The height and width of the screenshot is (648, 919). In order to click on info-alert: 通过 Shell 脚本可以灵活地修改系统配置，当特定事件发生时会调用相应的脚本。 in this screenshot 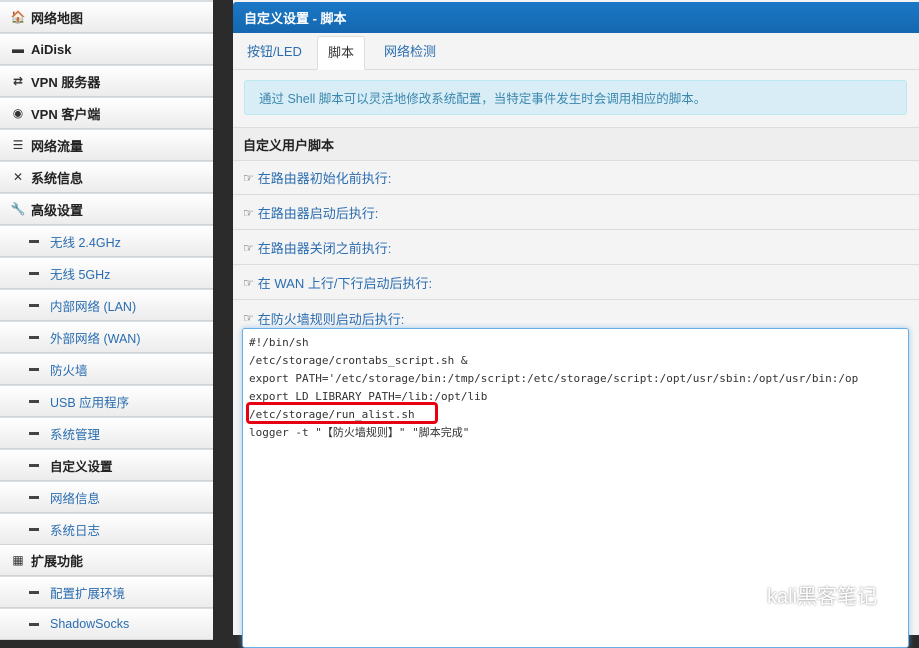, I will do `click(575, 97)`.